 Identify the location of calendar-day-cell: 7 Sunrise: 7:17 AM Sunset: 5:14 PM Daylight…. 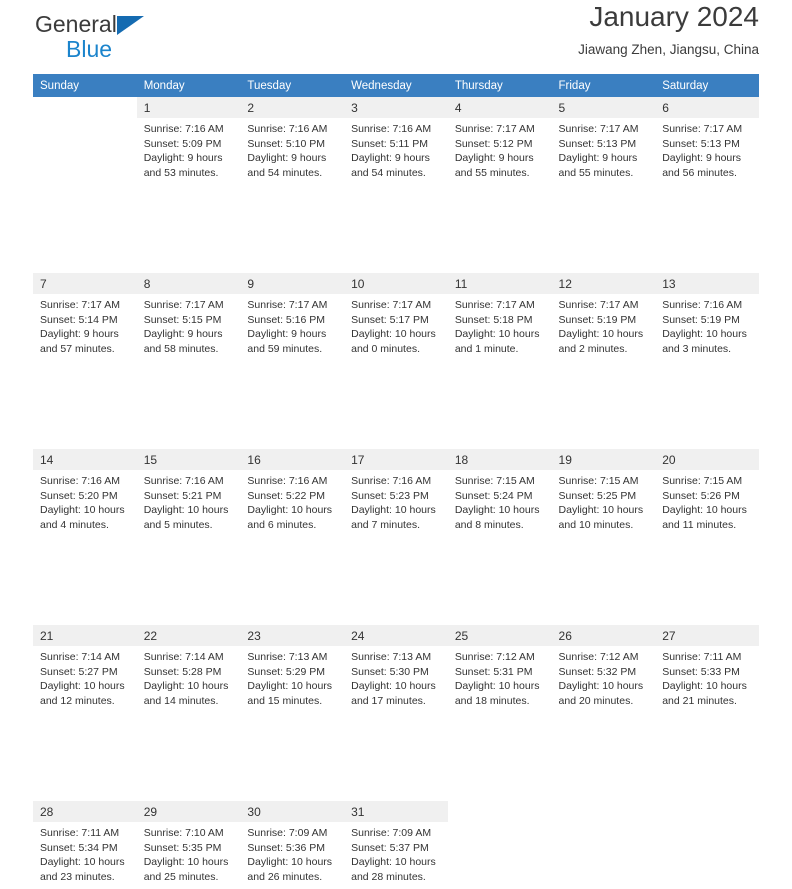
(85, 317).